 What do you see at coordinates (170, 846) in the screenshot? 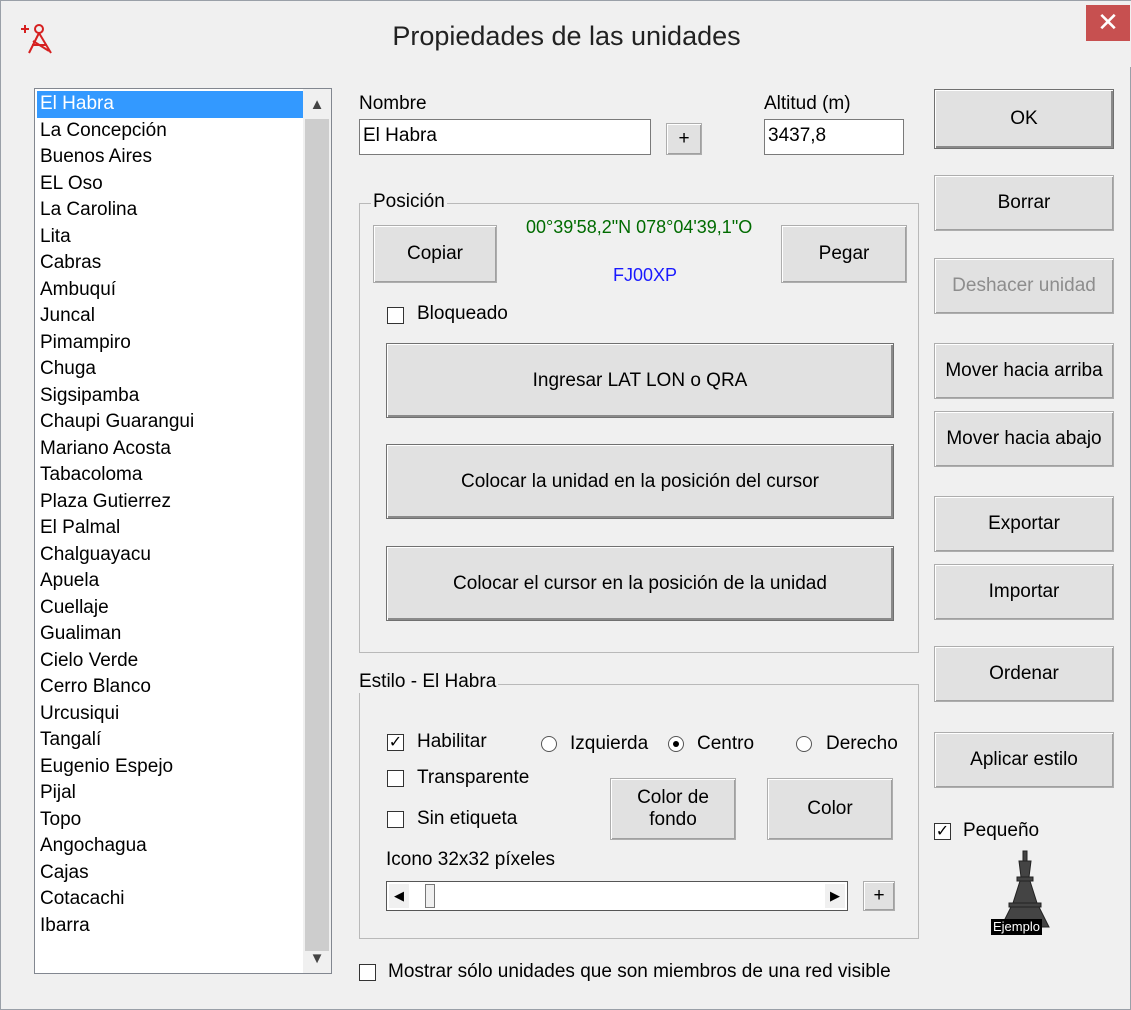
I see `list-item: Angochagua` at bounding box center [170, 846].